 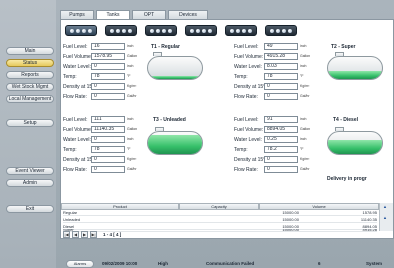 What do you see at coordinates (30, 123) in the screenshot?
I see `sidebar-item-setup: Setup` at bounding box center [30, 123].